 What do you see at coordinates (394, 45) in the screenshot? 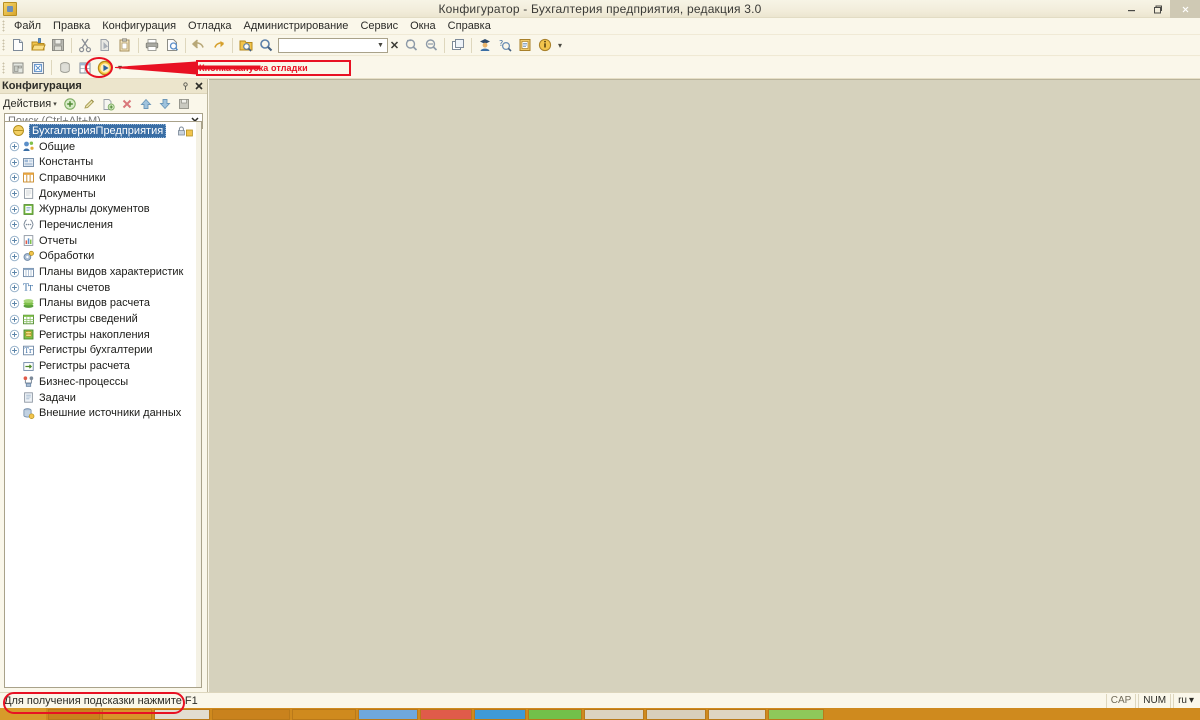
I see `clear-search-button: ✕` at bounding box center [394, 45].